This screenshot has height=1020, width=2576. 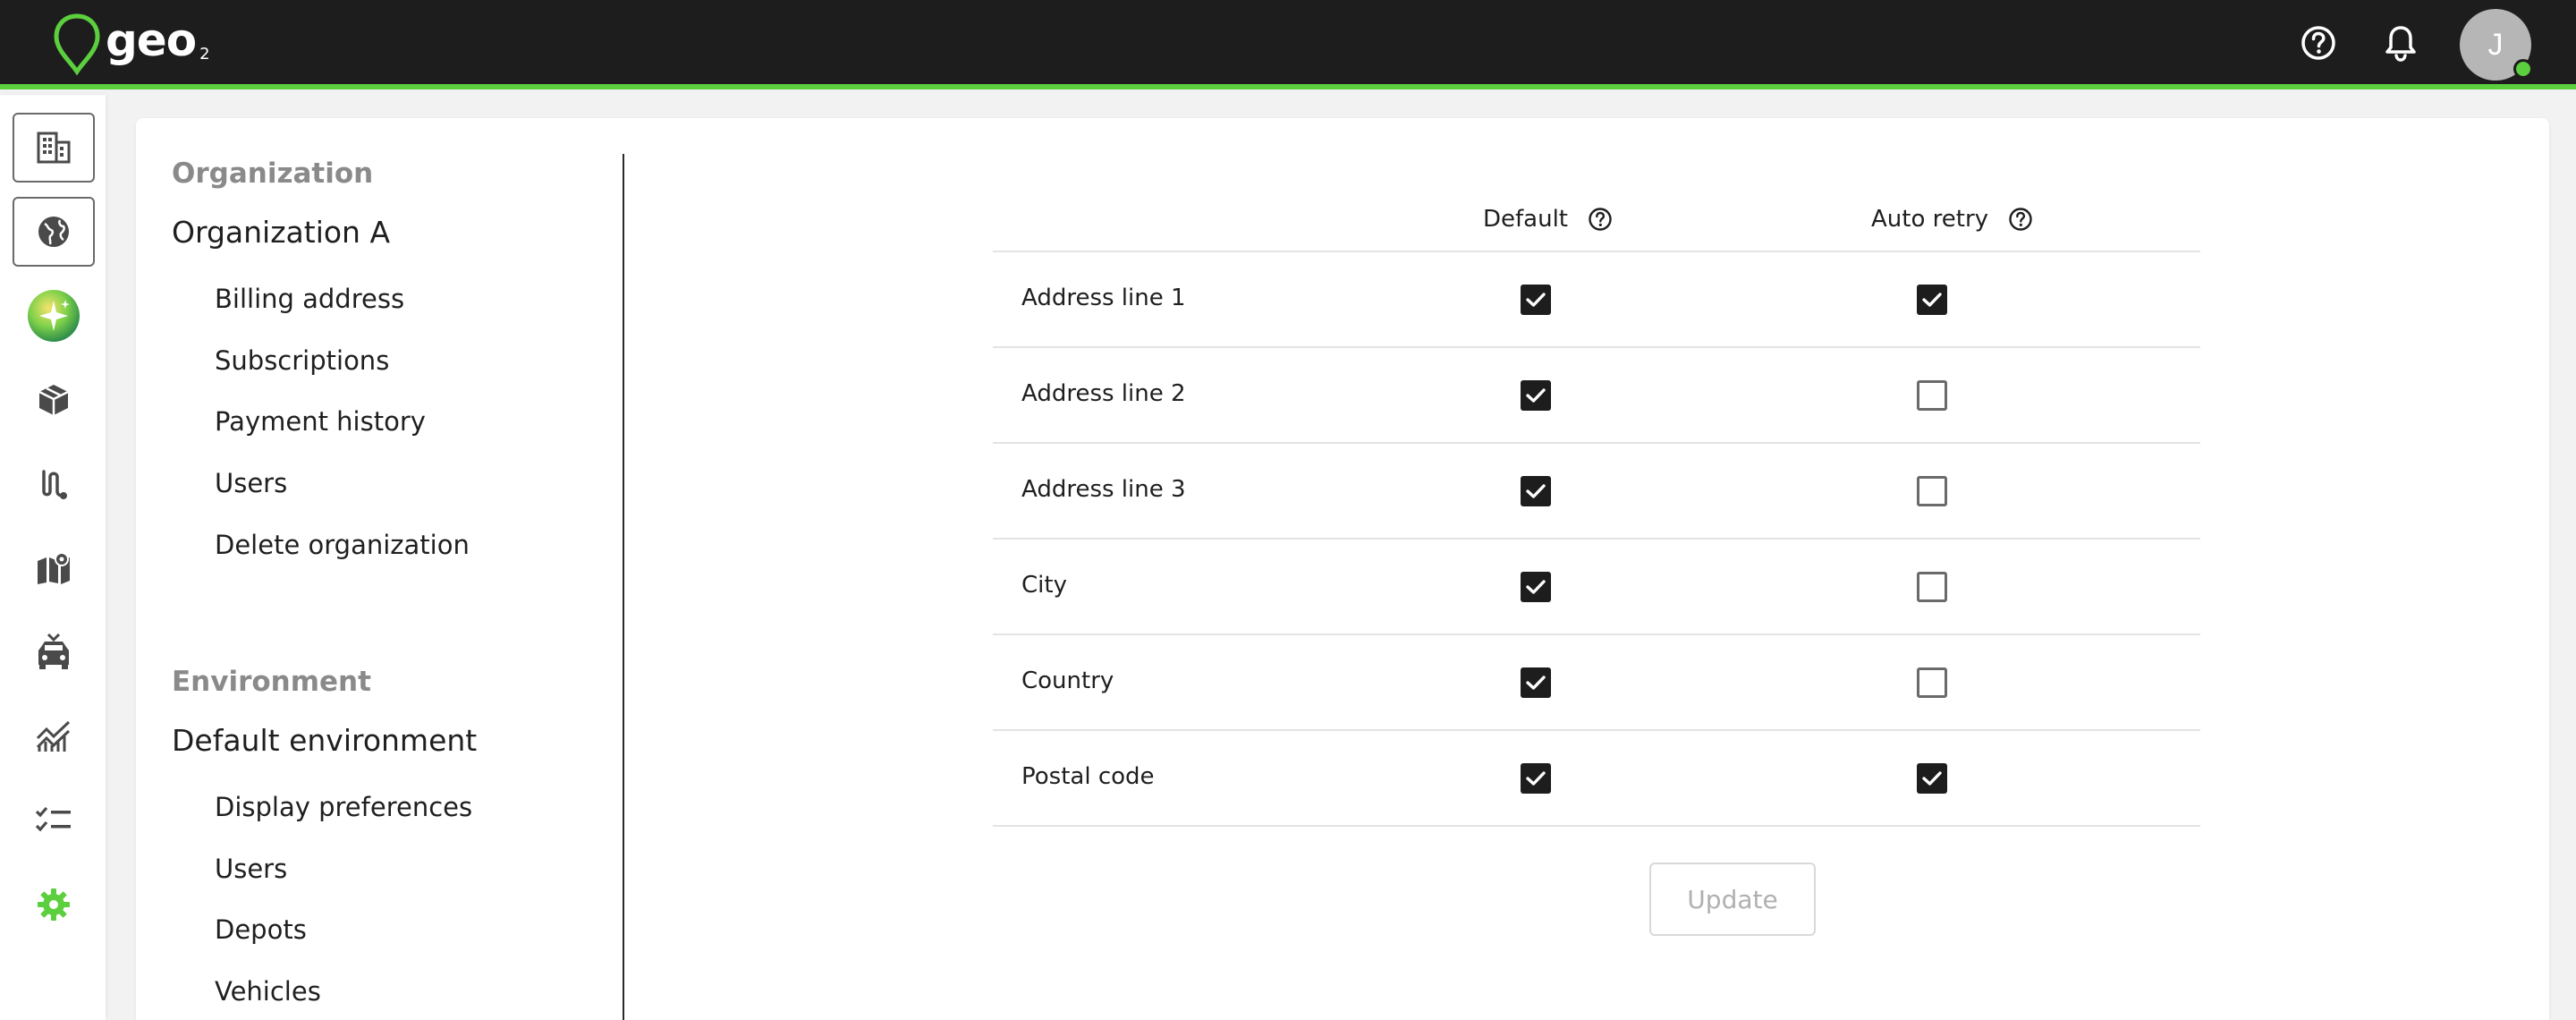 What do you see at coordinates (273, 173) in the screenshot?
I see `organization-section-title: Organization` at bounding box center [273, 173].